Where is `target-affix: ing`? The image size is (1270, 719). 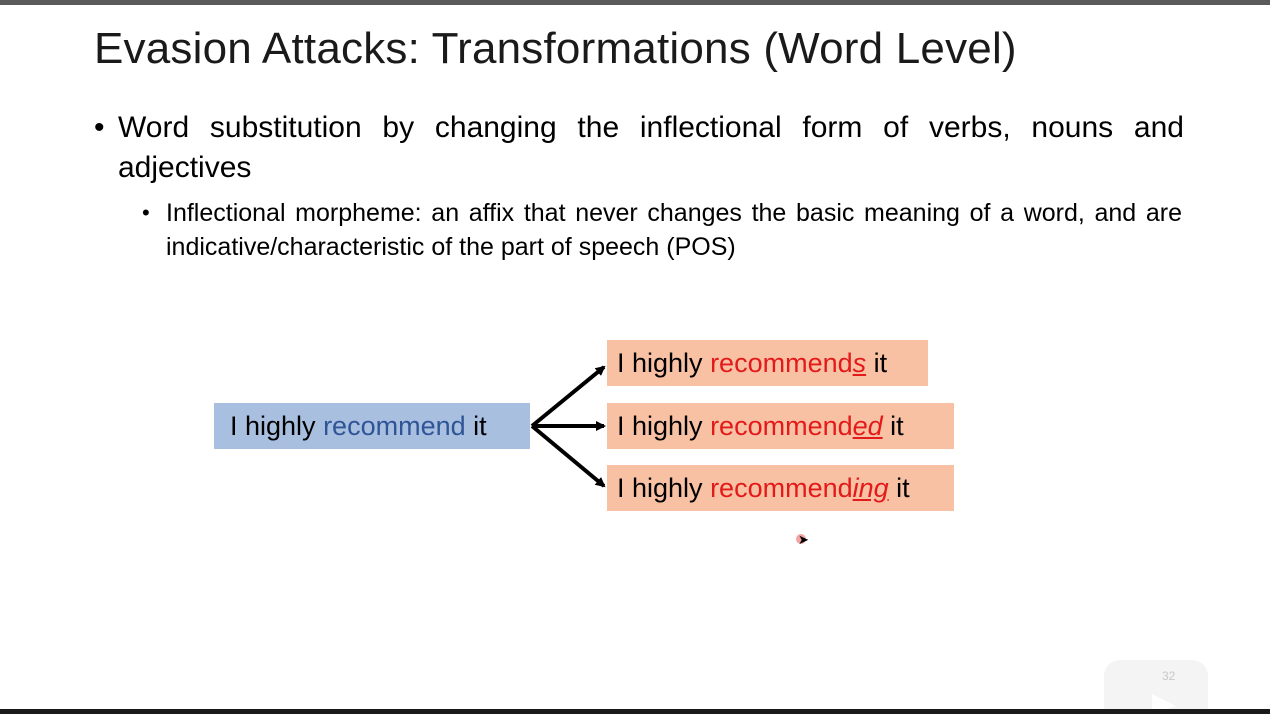 target-affix: ing is located at coordinates (870, 488).